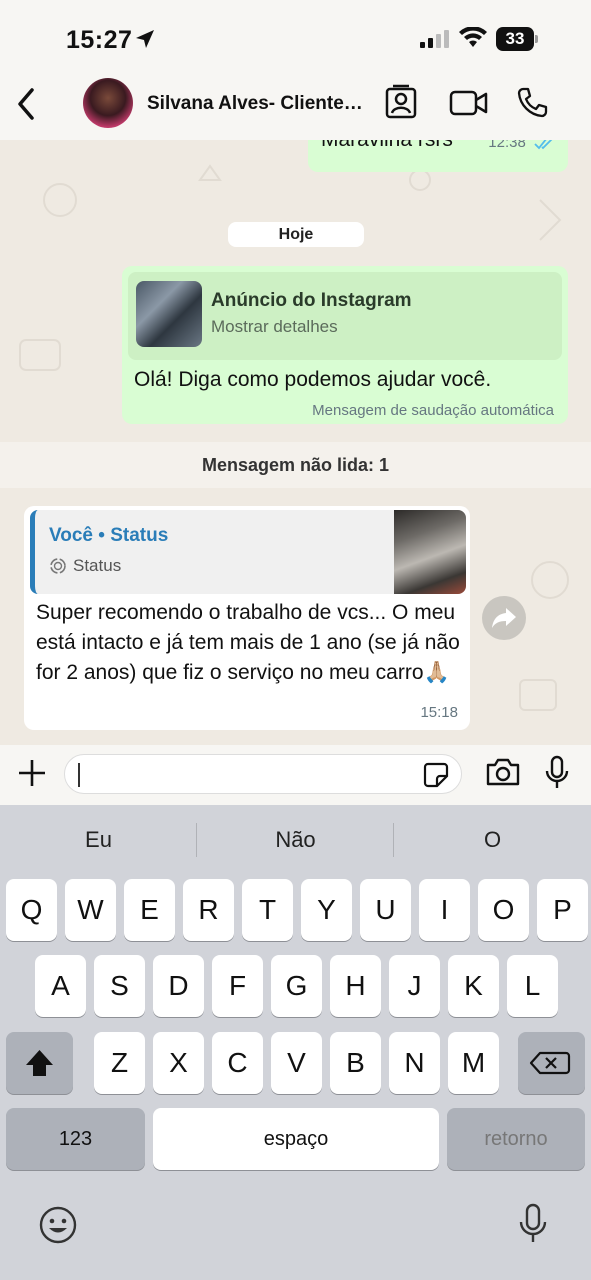 The height and width of the screenshot is (1280, 591). Describe the element at coordinates (295, 840) in the screenshot. I see `suggestion: Não` at that location.